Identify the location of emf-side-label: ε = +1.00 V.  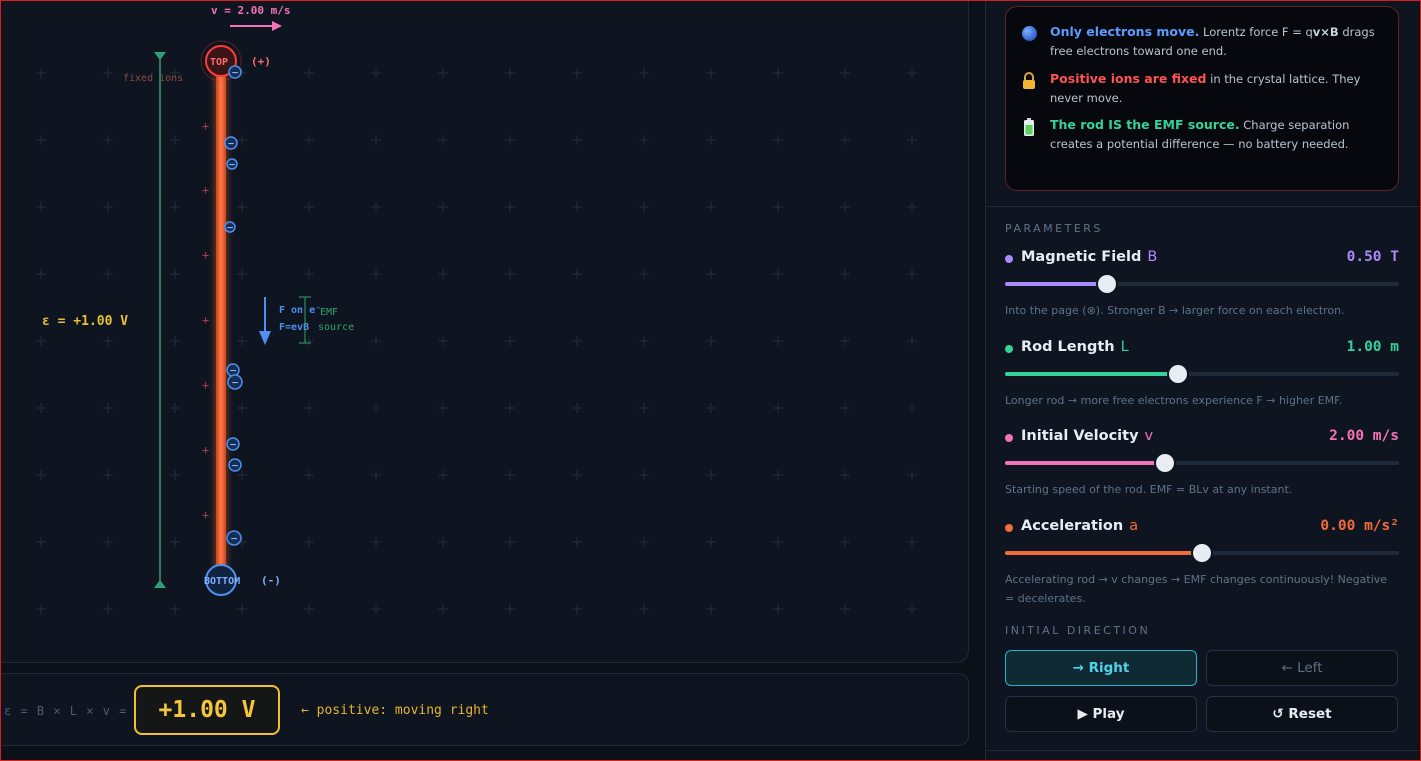
(85, 321).